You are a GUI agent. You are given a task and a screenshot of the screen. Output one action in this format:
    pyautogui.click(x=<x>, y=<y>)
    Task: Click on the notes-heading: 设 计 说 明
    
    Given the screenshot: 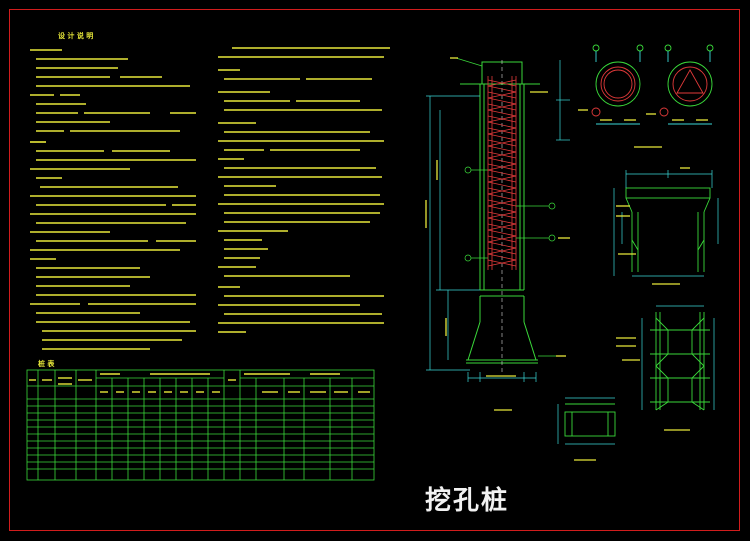 What is the action you would take?
    pyautogui.click(x=75, y=35)
    